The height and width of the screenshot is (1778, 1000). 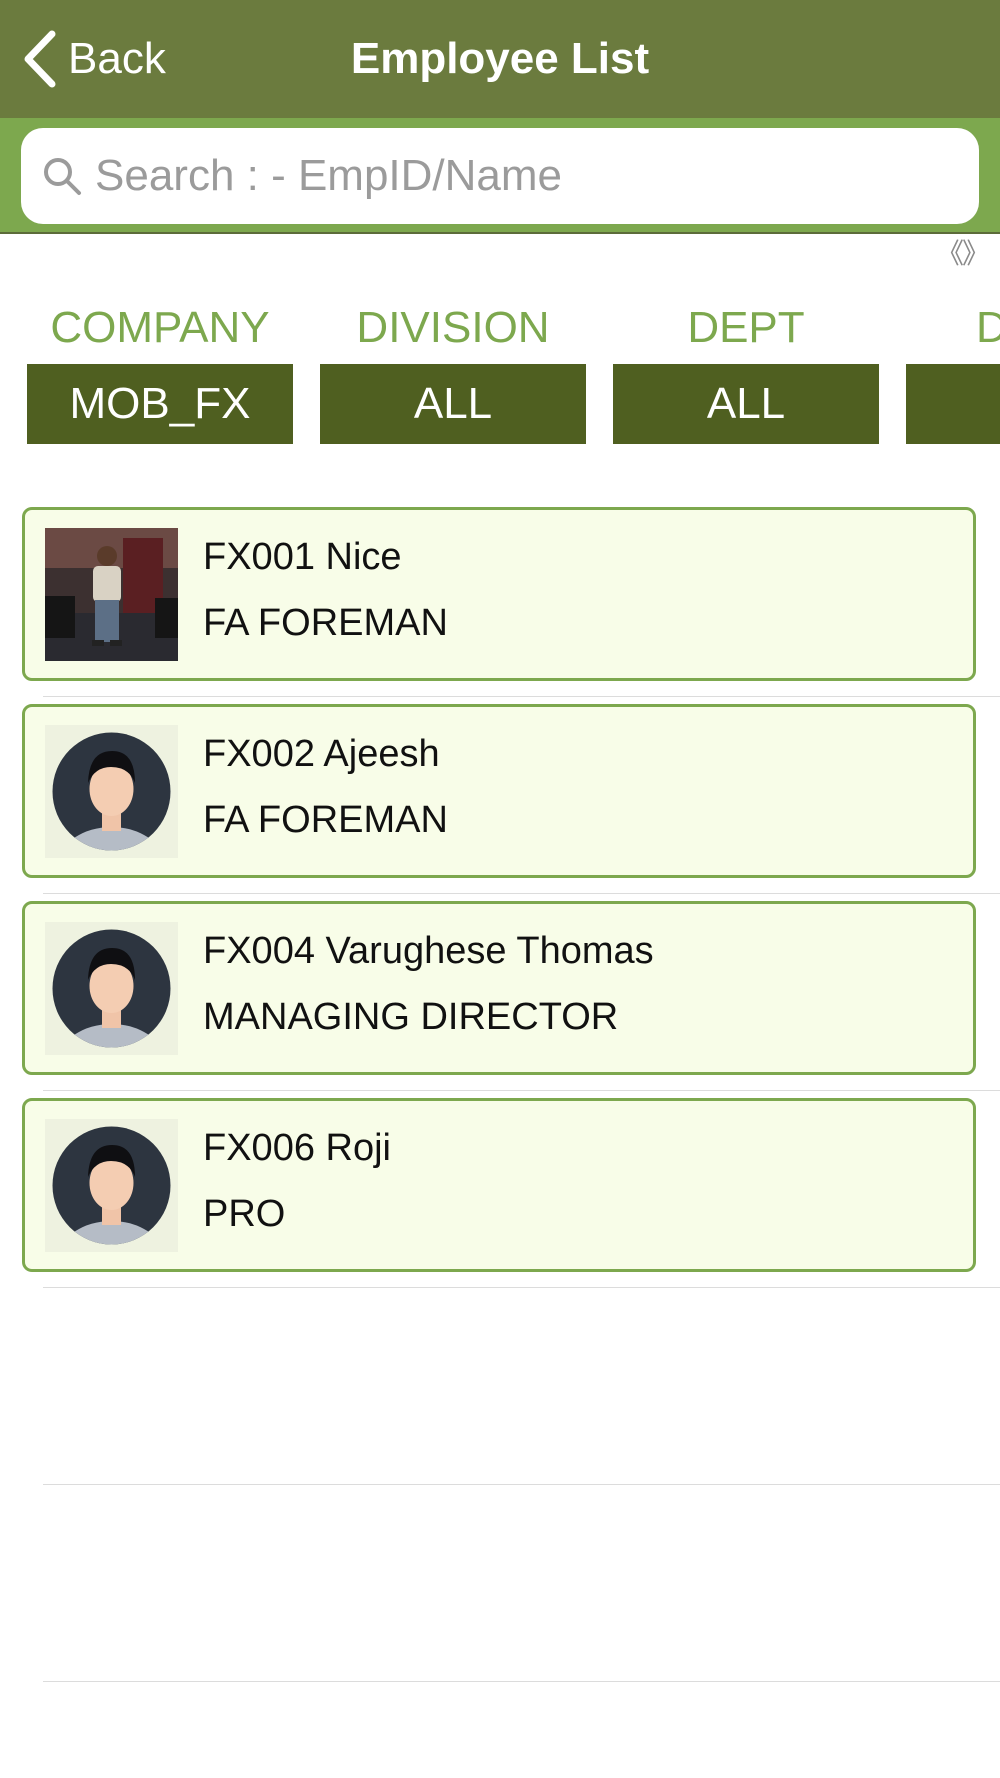 I want to click on list-item: FX004 Varughese Thomas MANAGING DIRECTOR, so click(x=500, y=992).